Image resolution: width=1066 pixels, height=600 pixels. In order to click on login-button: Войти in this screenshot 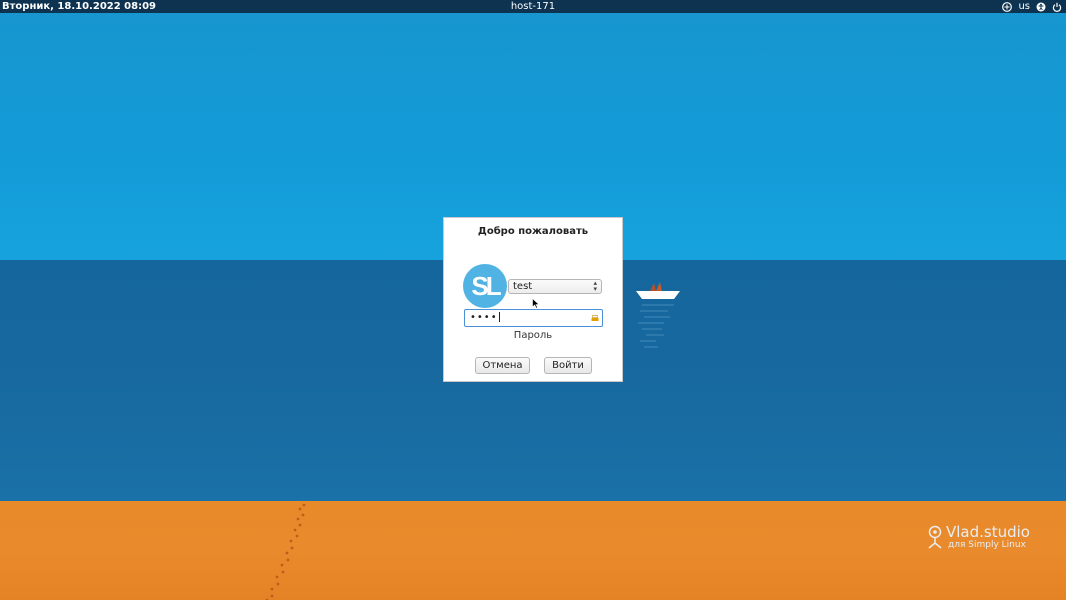, I will do `click(568, 365)`.